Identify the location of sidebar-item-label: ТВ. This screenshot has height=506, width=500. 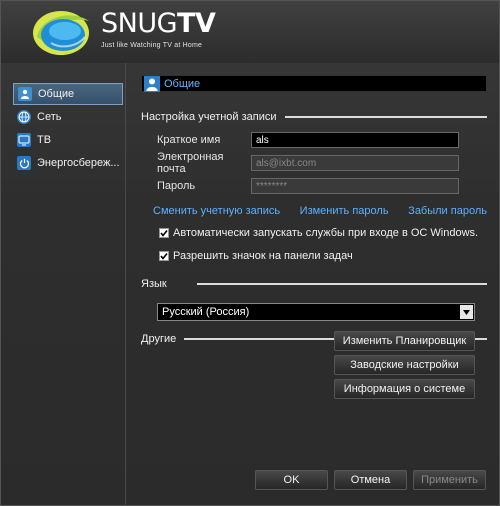
(44, 140).